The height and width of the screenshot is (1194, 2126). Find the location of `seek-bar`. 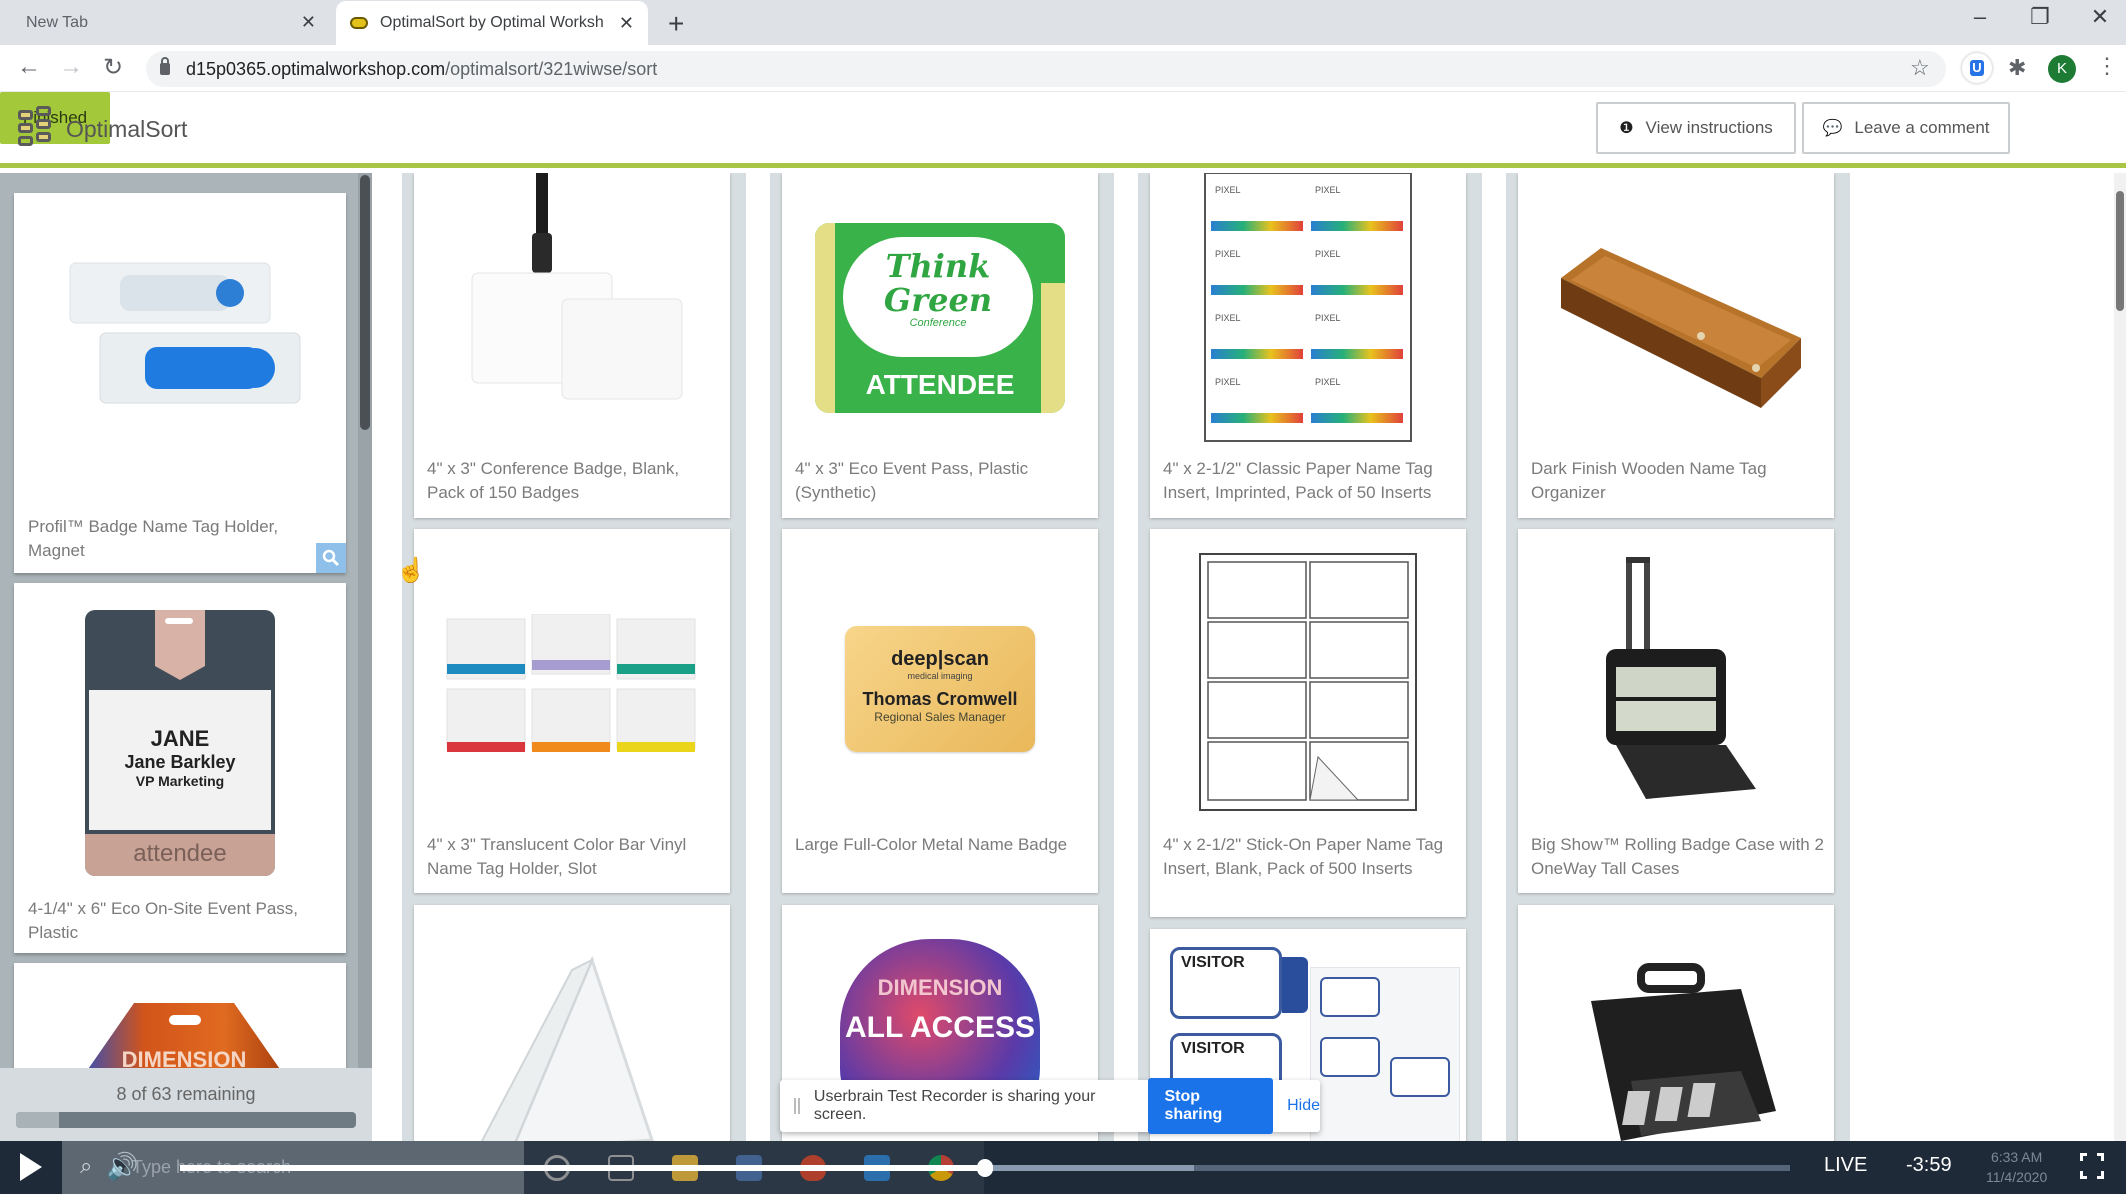

seek-bar is located at coordinates (985, 1168).